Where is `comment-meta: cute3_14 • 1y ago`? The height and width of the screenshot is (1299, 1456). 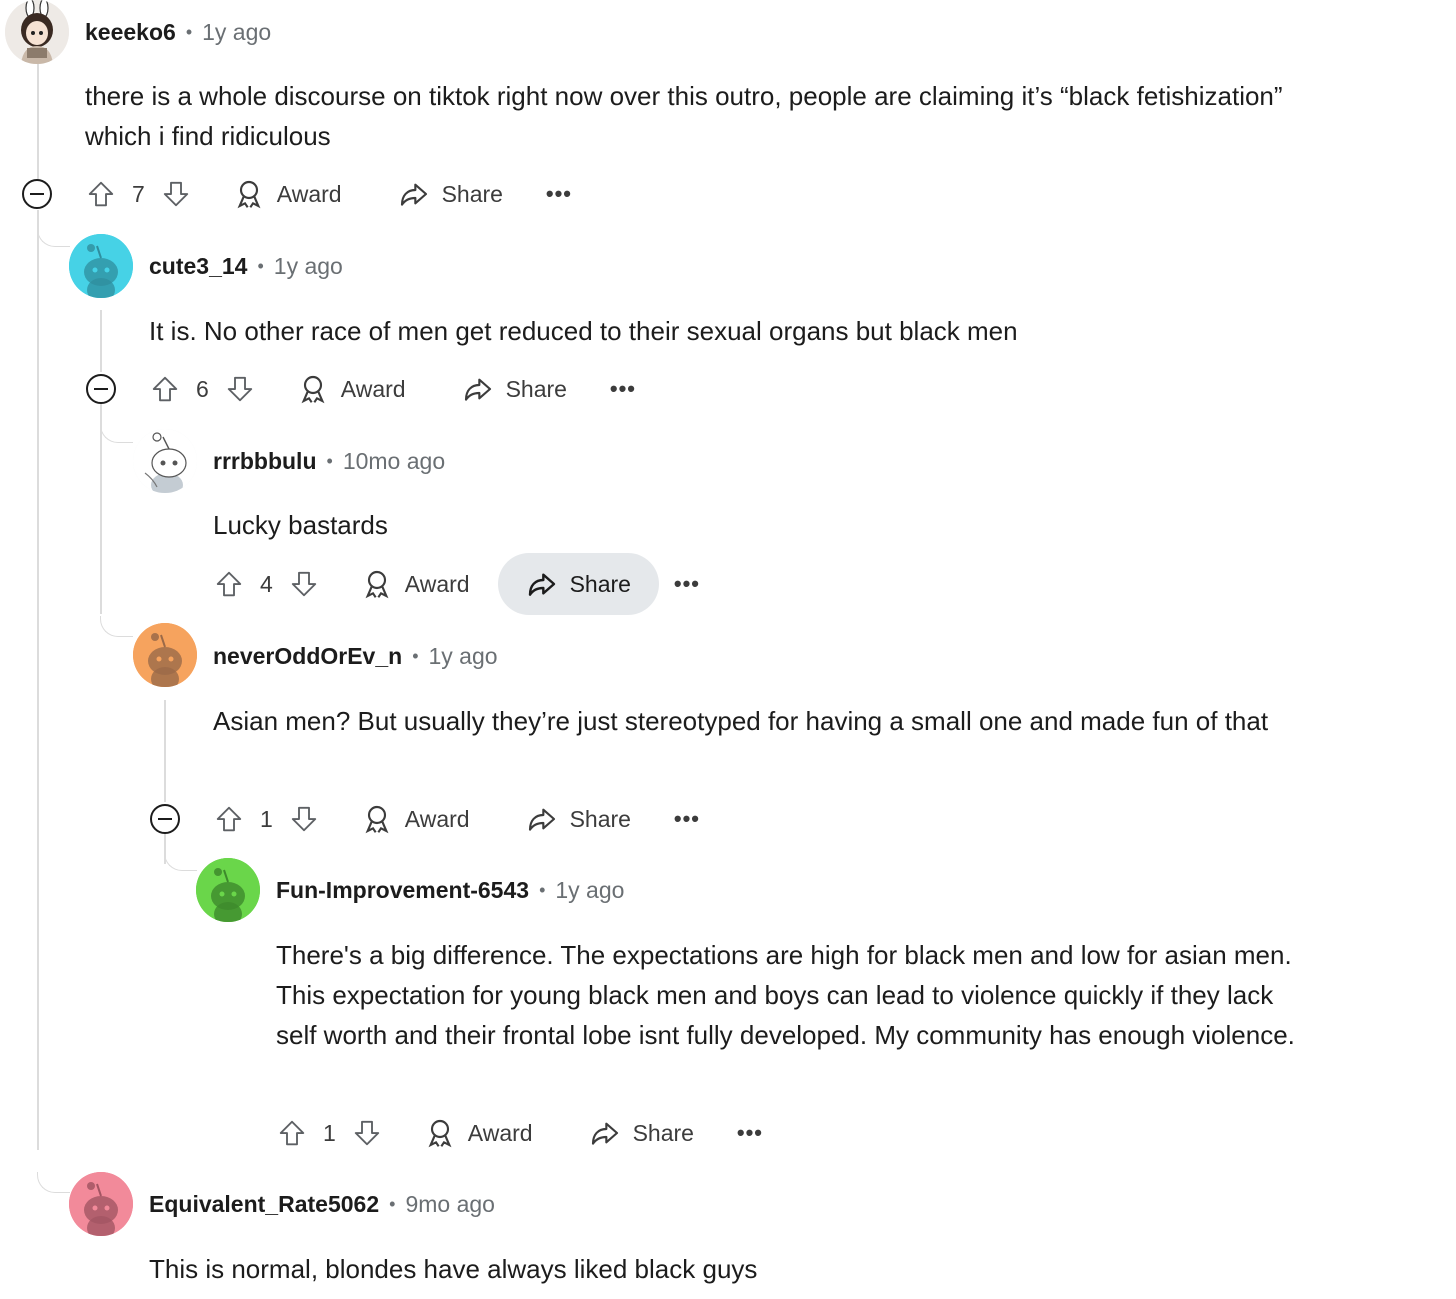 comment-meta: cute3_14 • 1y ago is located at coordinates (246, 266).